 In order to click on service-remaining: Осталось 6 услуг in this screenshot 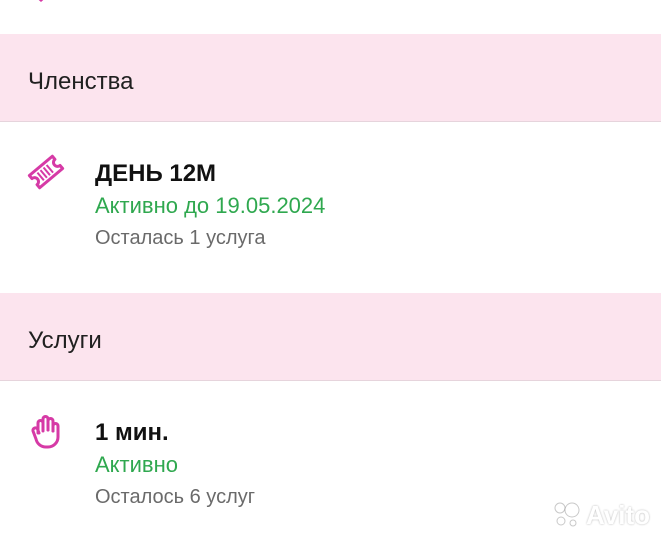, I will do `click(175, 497)`.